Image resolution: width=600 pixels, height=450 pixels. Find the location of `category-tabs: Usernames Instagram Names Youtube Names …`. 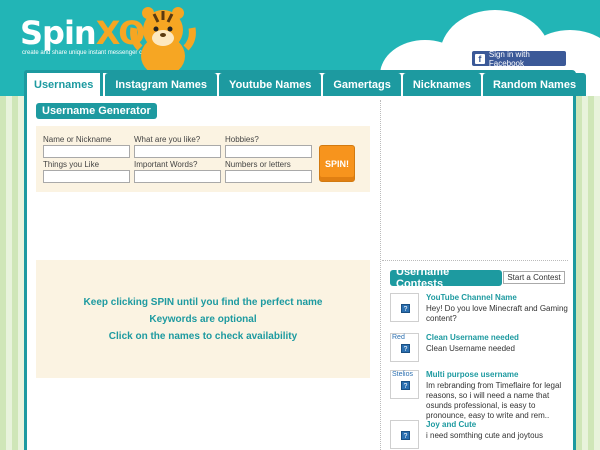

category-tabs: Usernames Instagram Names Youtube Names … is located at coordinates (306, 83).